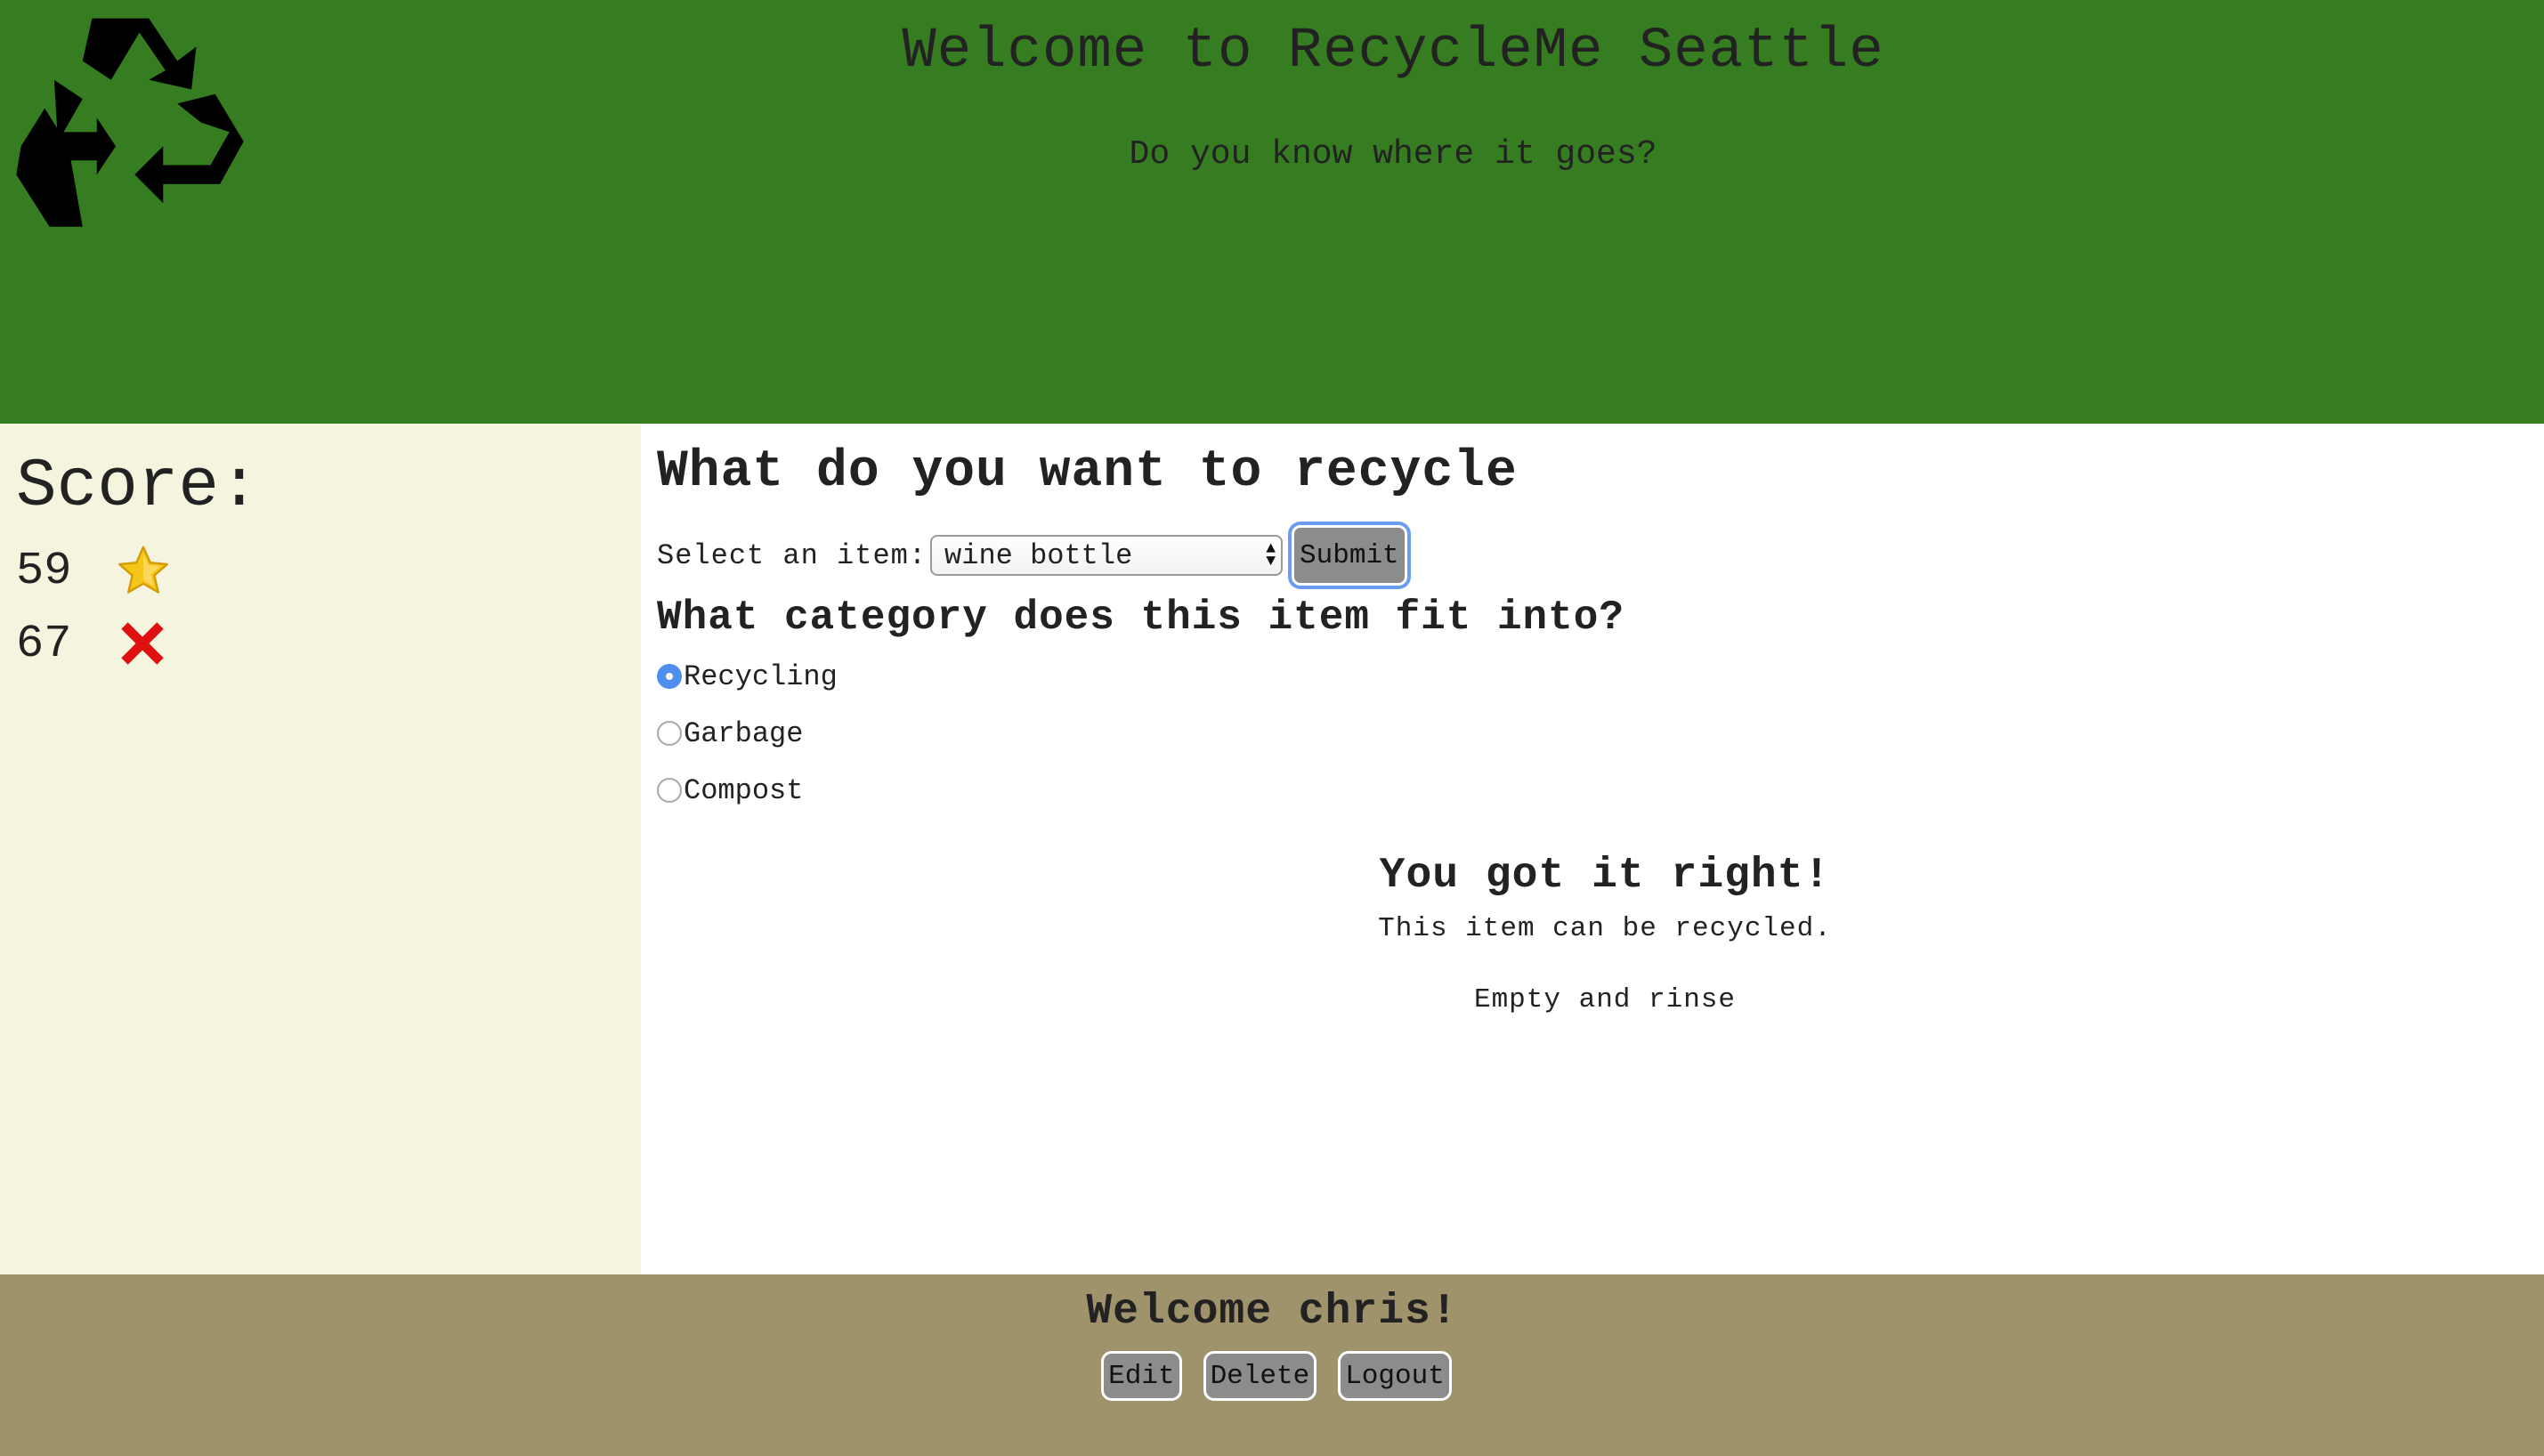 The image size is (2544, 1456). Describe the element at coordinates (1088, 472) in the screenshot. I see `recycle-question-heading: What do you want to recycle` at that location.